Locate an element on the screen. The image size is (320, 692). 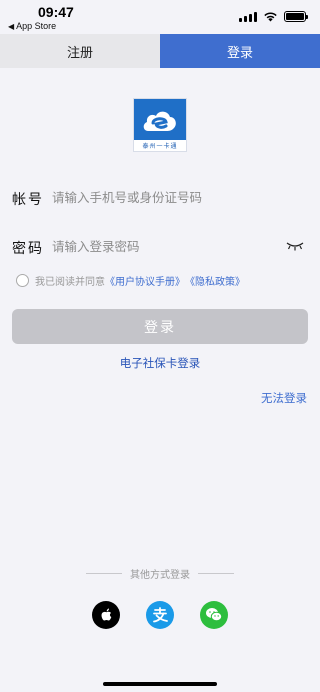
eye-closed-icon is located at coordinates (295, 246).